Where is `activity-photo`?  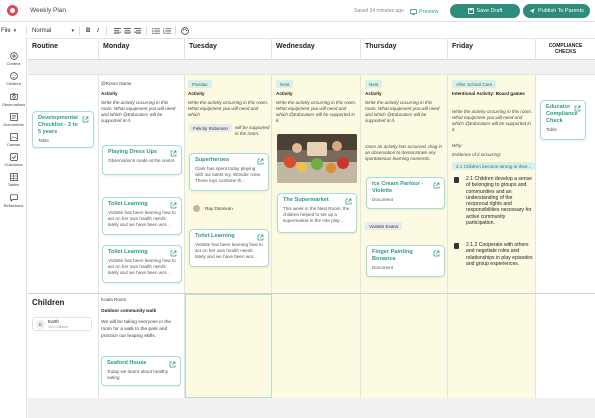
activity-photo is located at coordinates (317, 158).